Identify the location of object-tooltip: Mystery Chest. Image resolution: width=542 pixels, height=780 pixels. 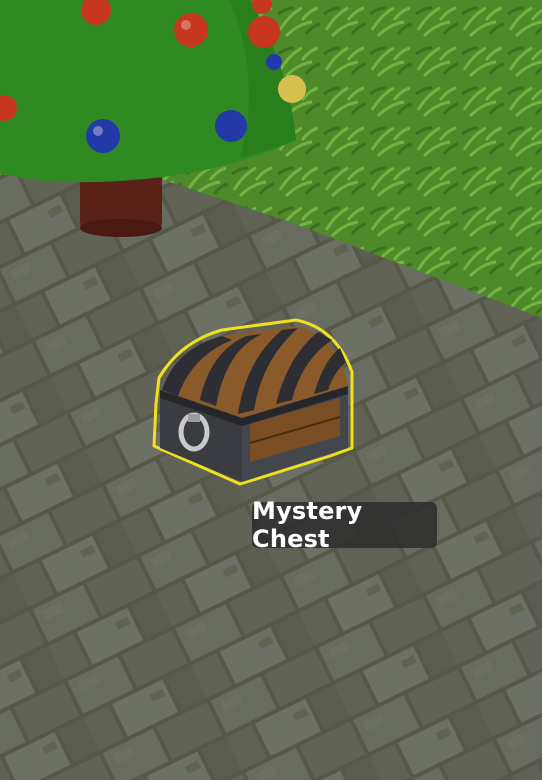
(344, 525).